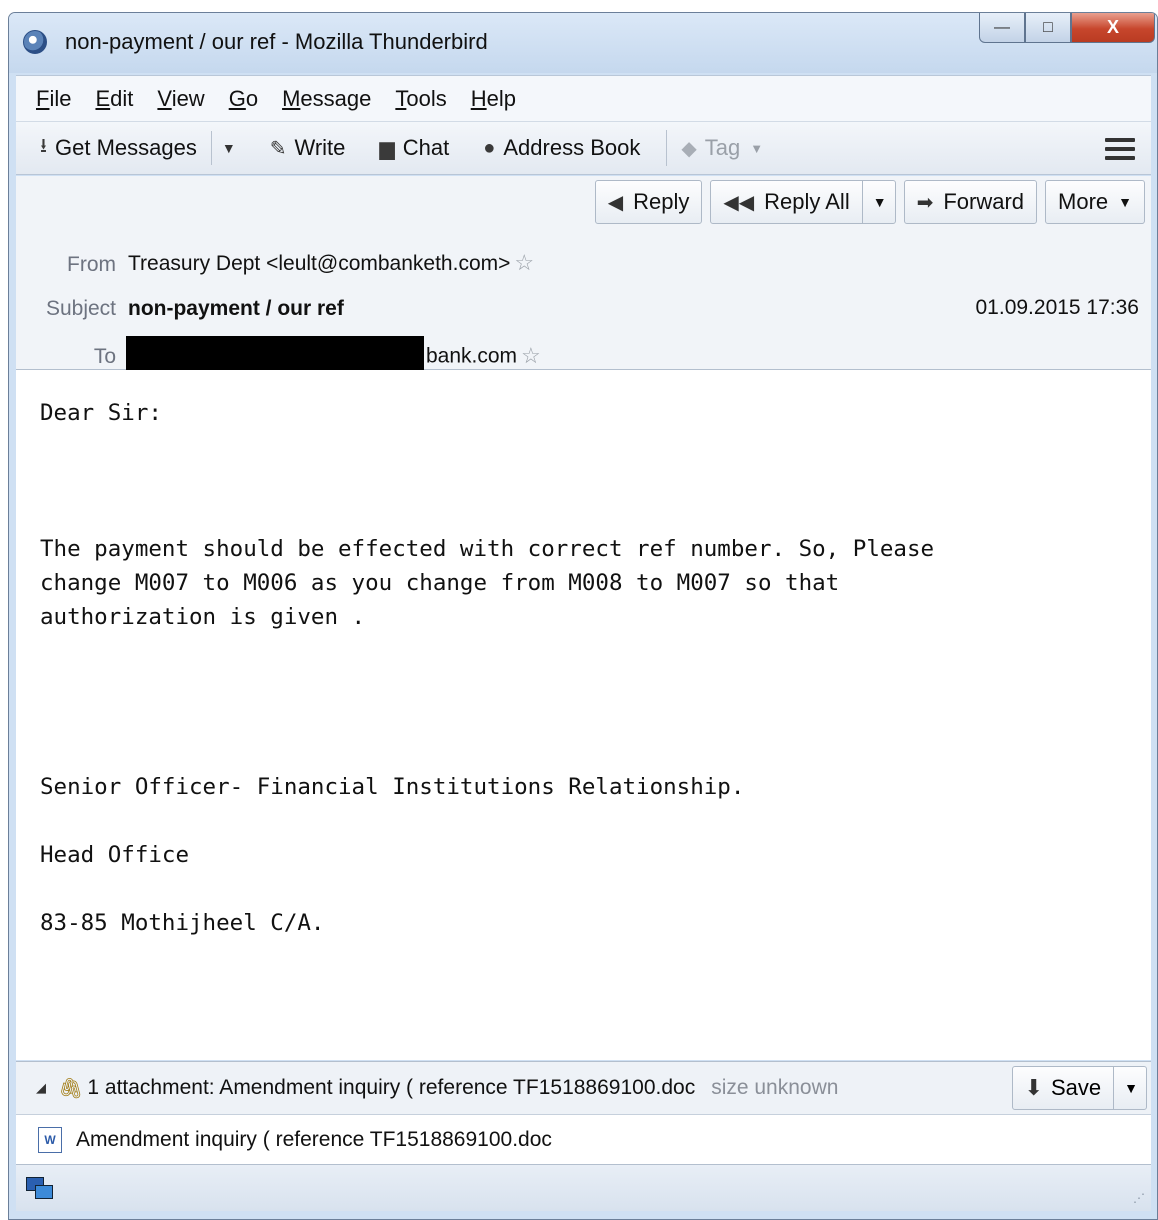  Describe the element at coordinates (1120, 151) in the screenshot. I see `app-menu-hamburger-icon` at that location.